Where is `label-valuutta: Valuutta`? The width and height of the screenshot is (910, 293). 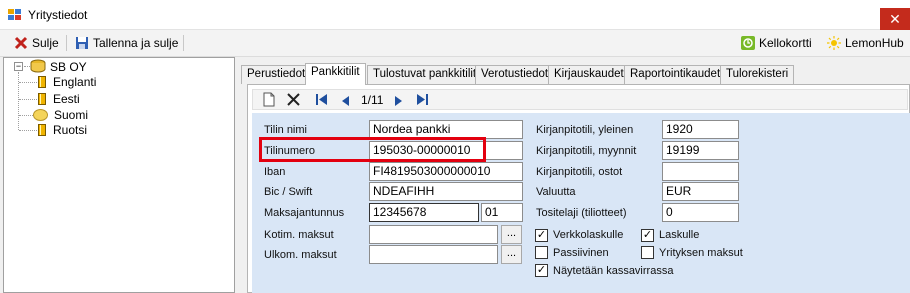 label-valuutta: Valuutta is located at coordinates (556, 192).